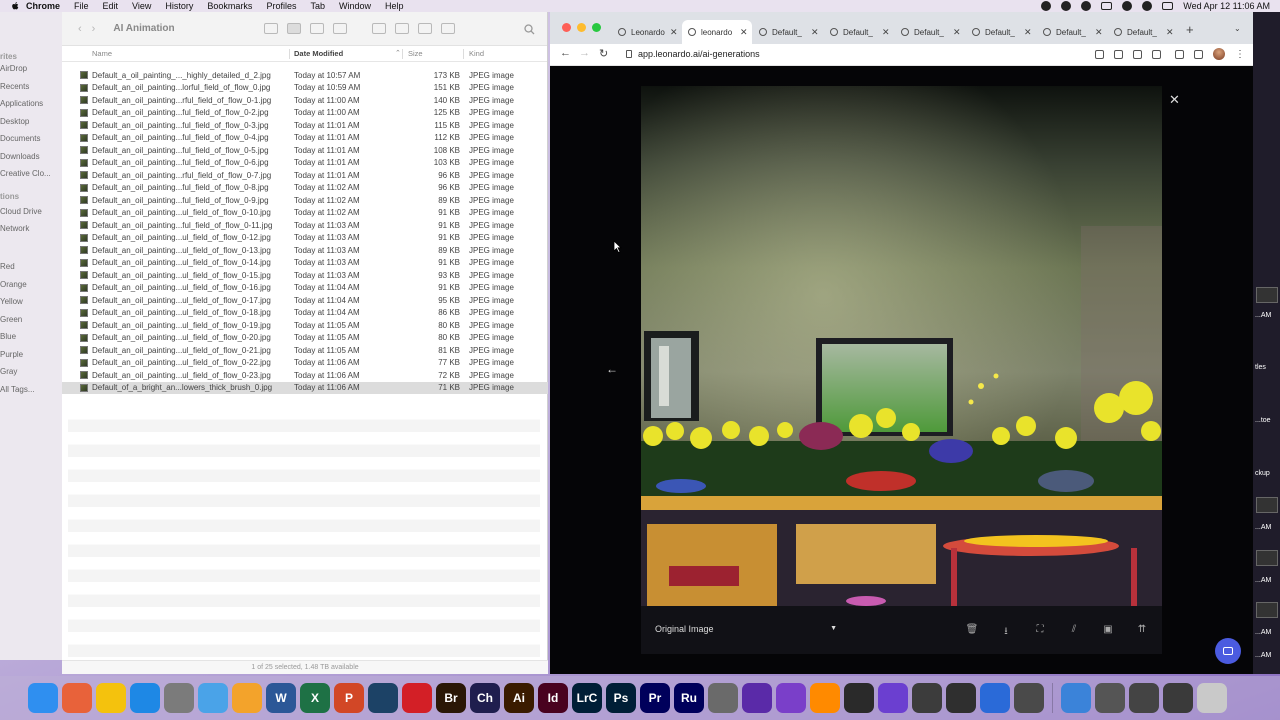  I want to click on sidebar-item-airdrop: AirDrop, so click(13, 68).